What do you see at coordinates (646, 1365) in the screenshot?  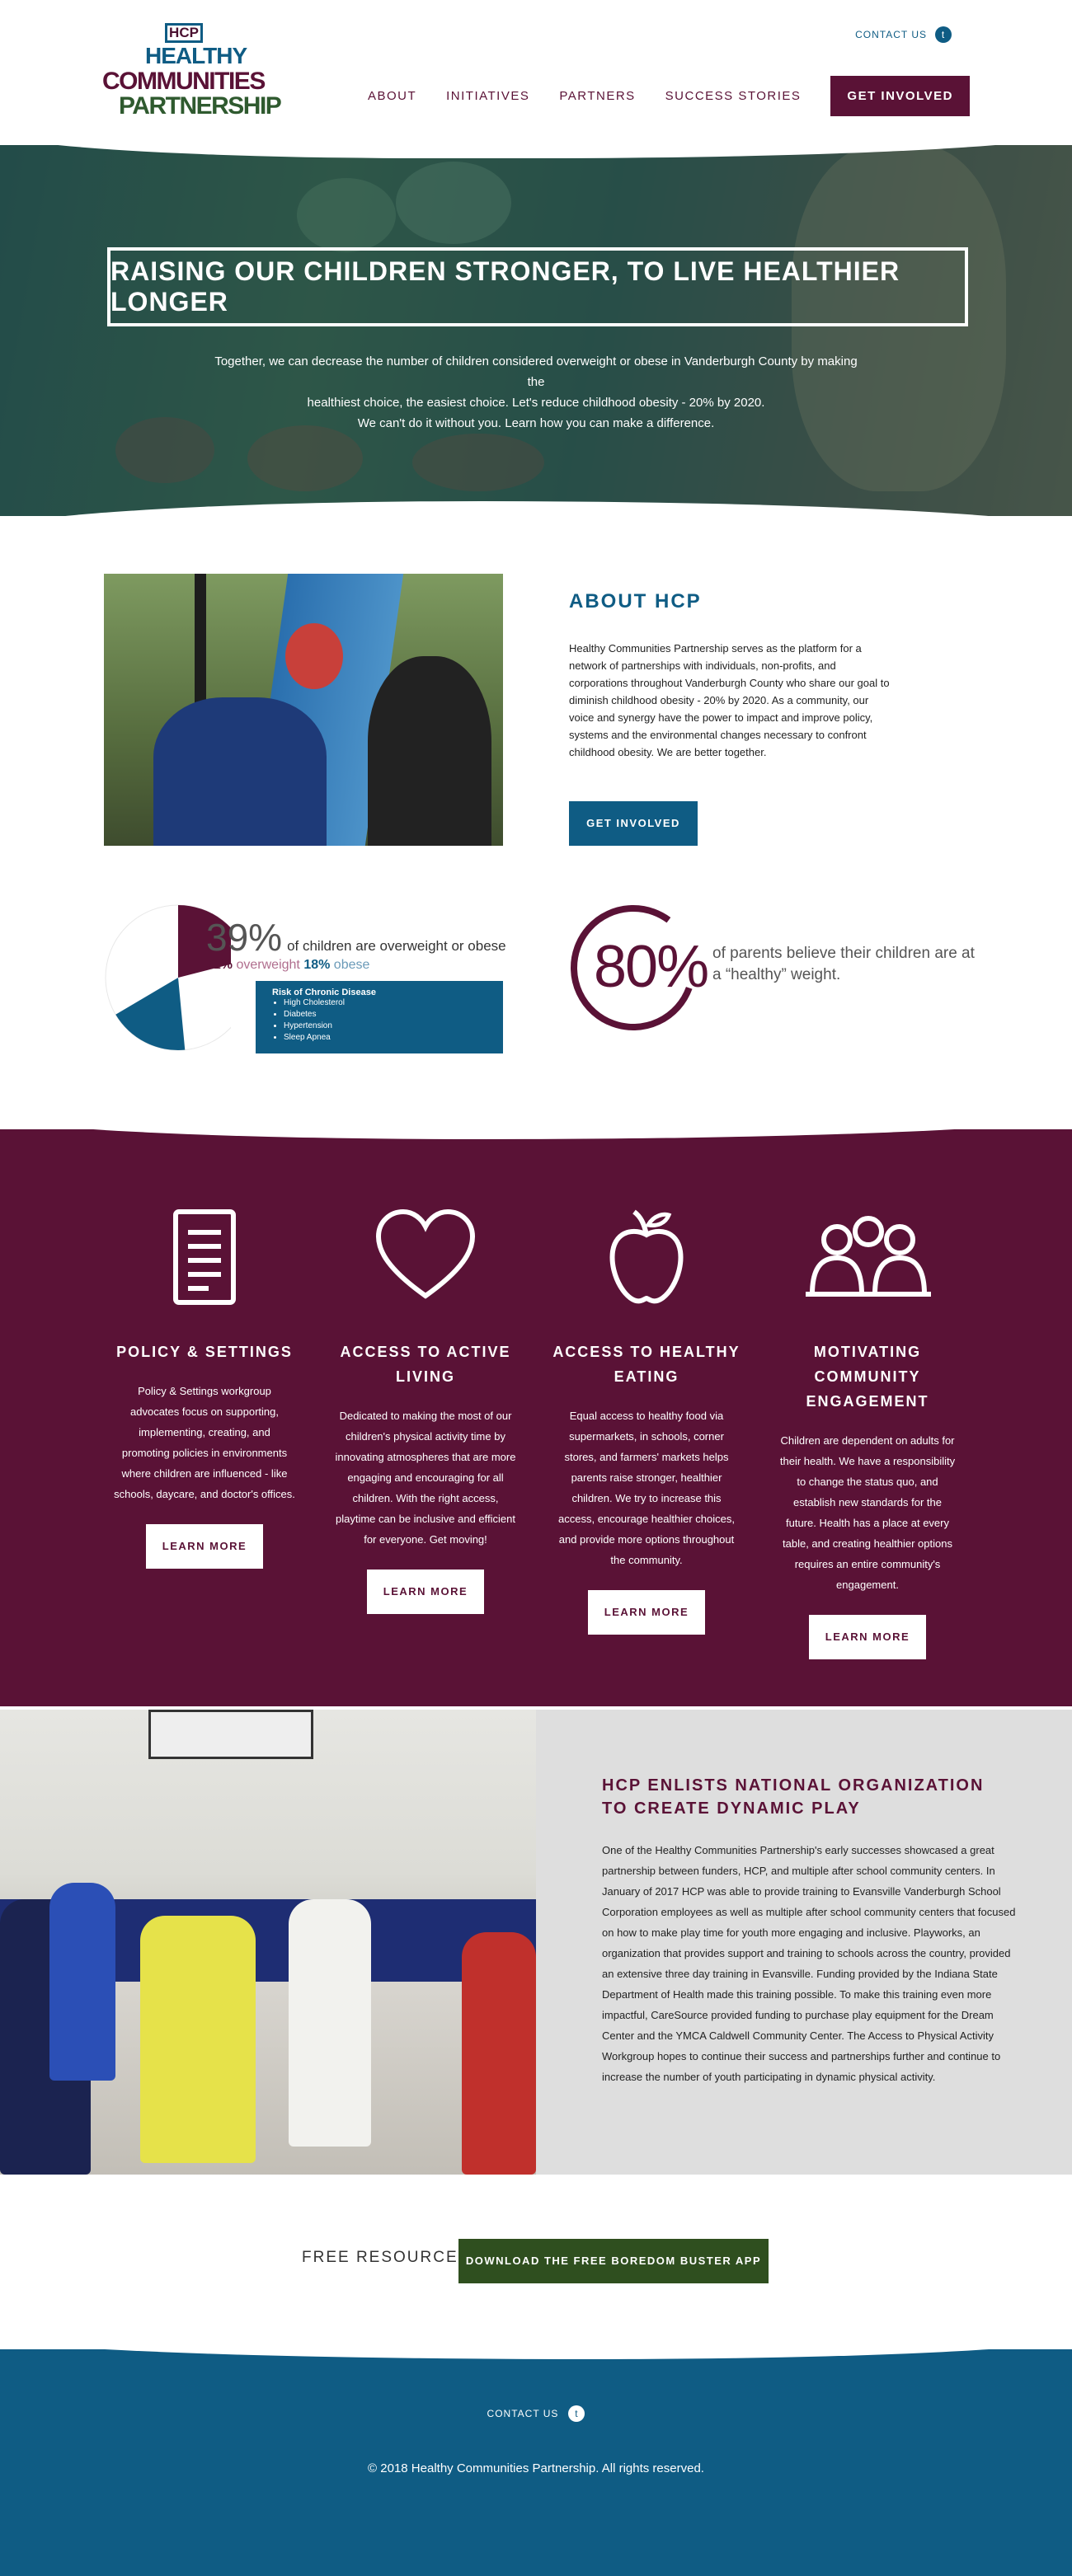 I see `initiative-title: ACCESS TO HEALTHY EATING` at bounding box center [646, 1365].